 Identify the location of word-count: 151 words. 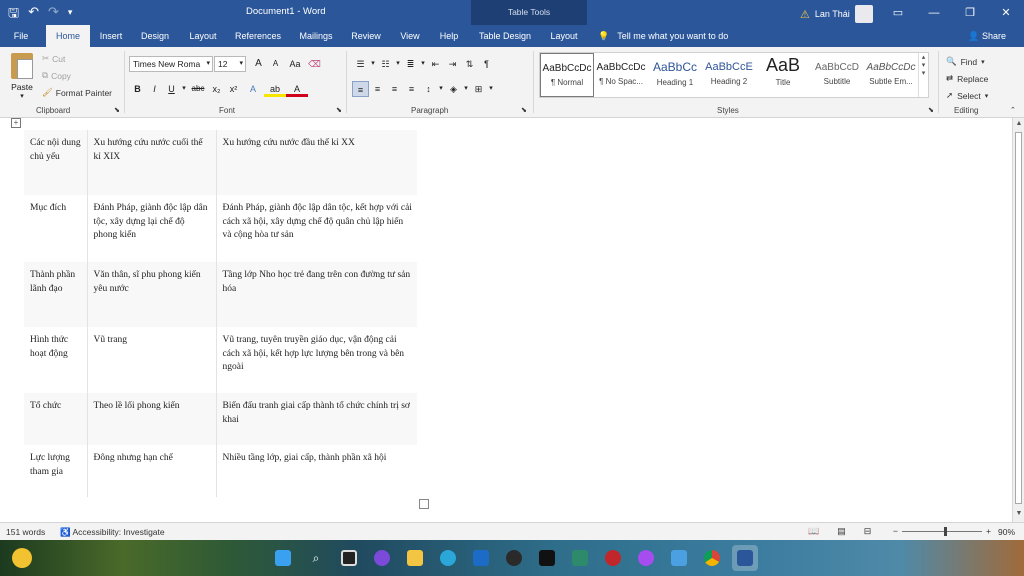
(25, 532).